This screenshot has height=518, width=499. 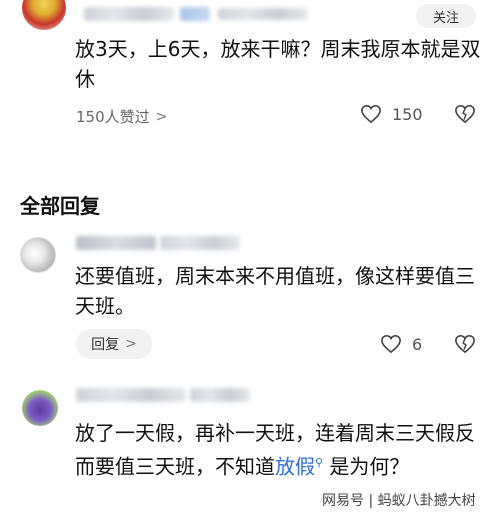 I want to click on likers-link: 150人赞过 >, so click(x=121, y=116).